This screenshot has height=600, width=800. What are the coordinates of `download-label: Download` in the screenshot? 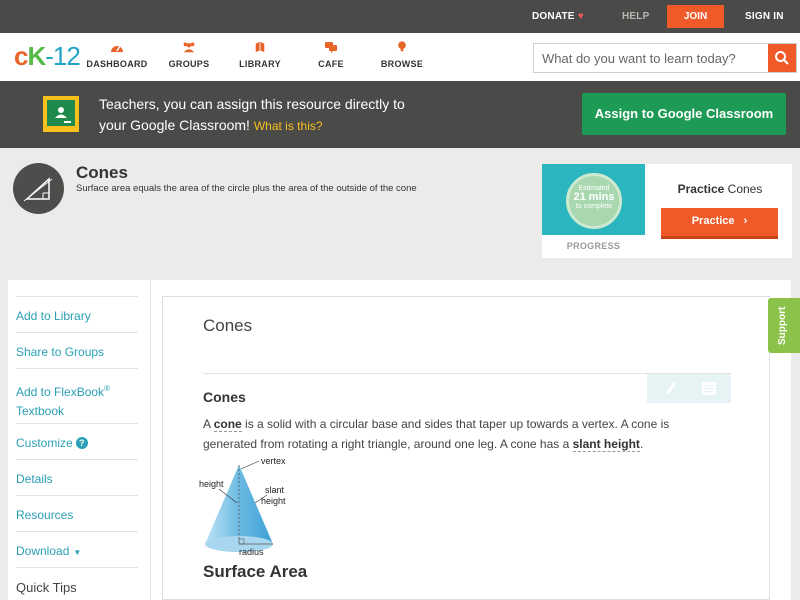 It's located at (43, 551).